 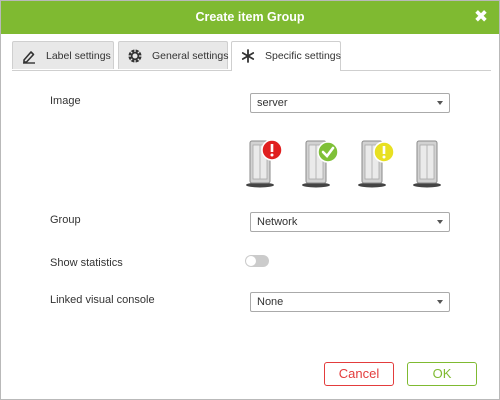 What do you see at coordinates (320, 164) in the screenshot?
I see `server-ok-icon` at bounding box center [320, 164].